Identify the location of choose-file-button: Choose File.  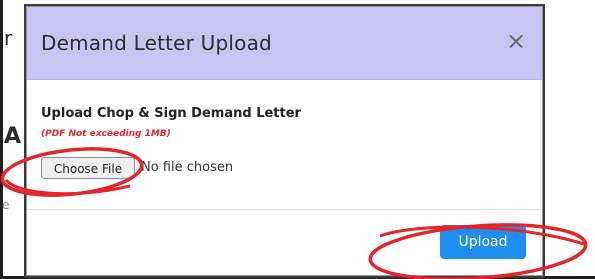
(88, 168).